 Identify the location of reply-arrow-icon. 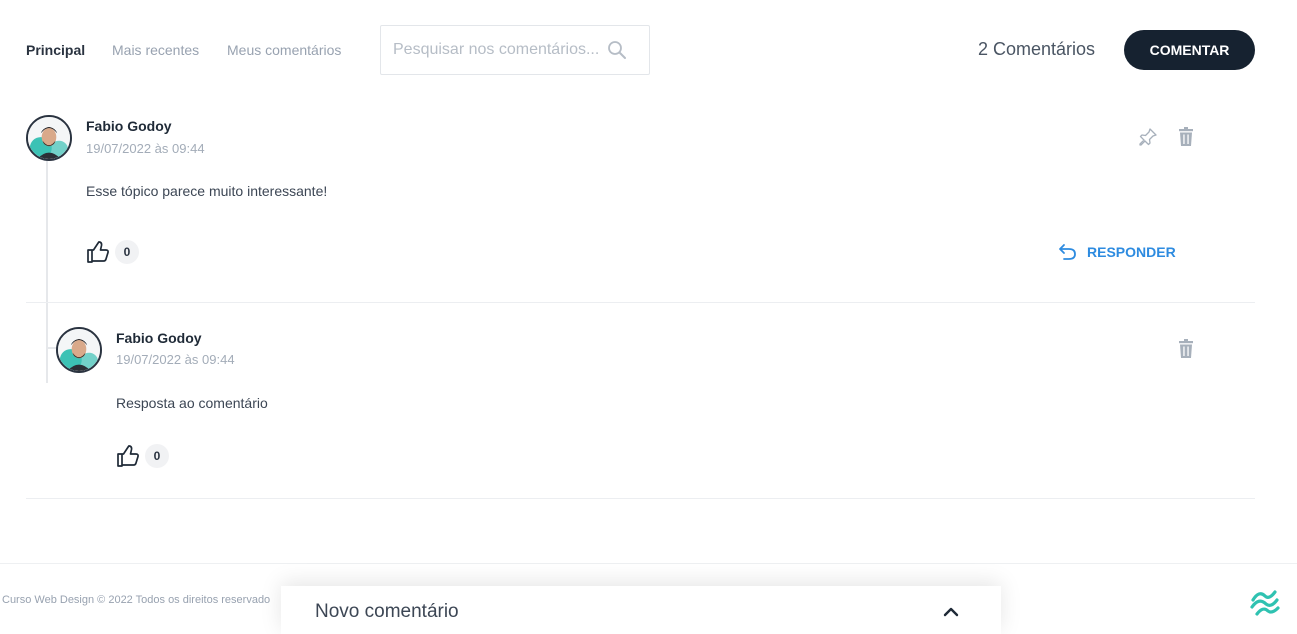
(1067, 252).